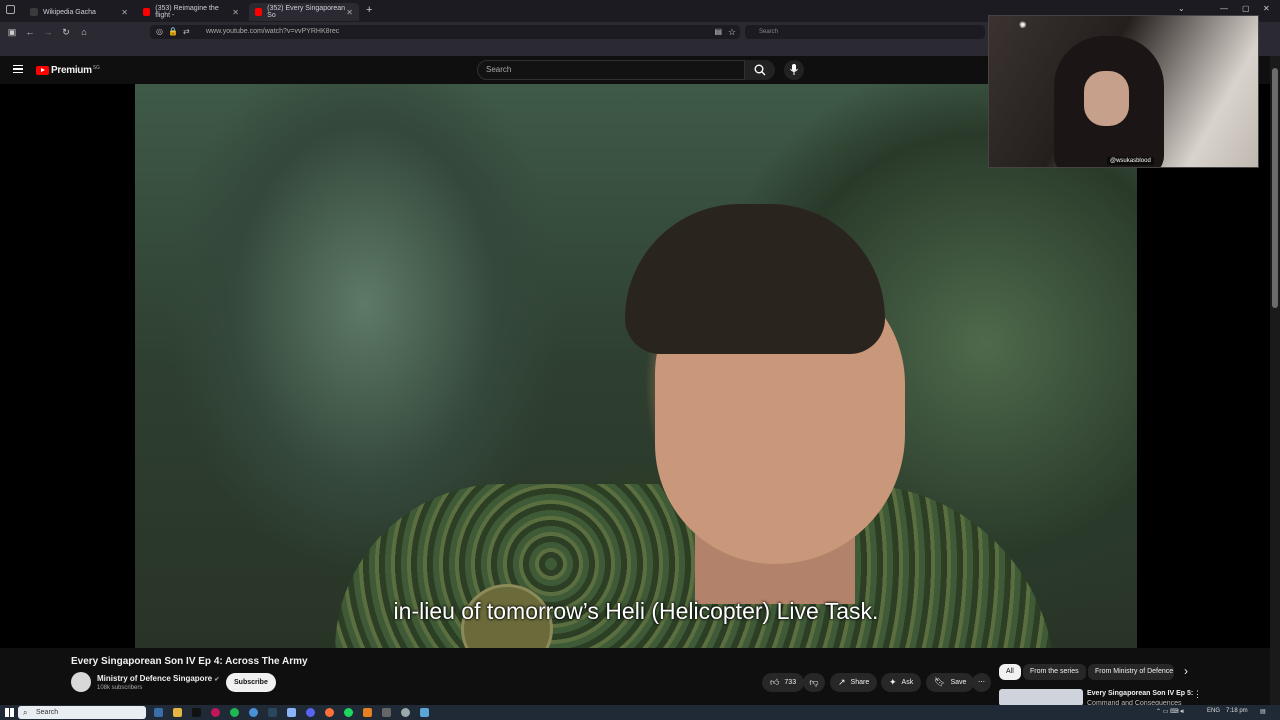 The width and height of the screenshot is (1280, 720). I want to click on minimize-button: —, so click(1224, 8).